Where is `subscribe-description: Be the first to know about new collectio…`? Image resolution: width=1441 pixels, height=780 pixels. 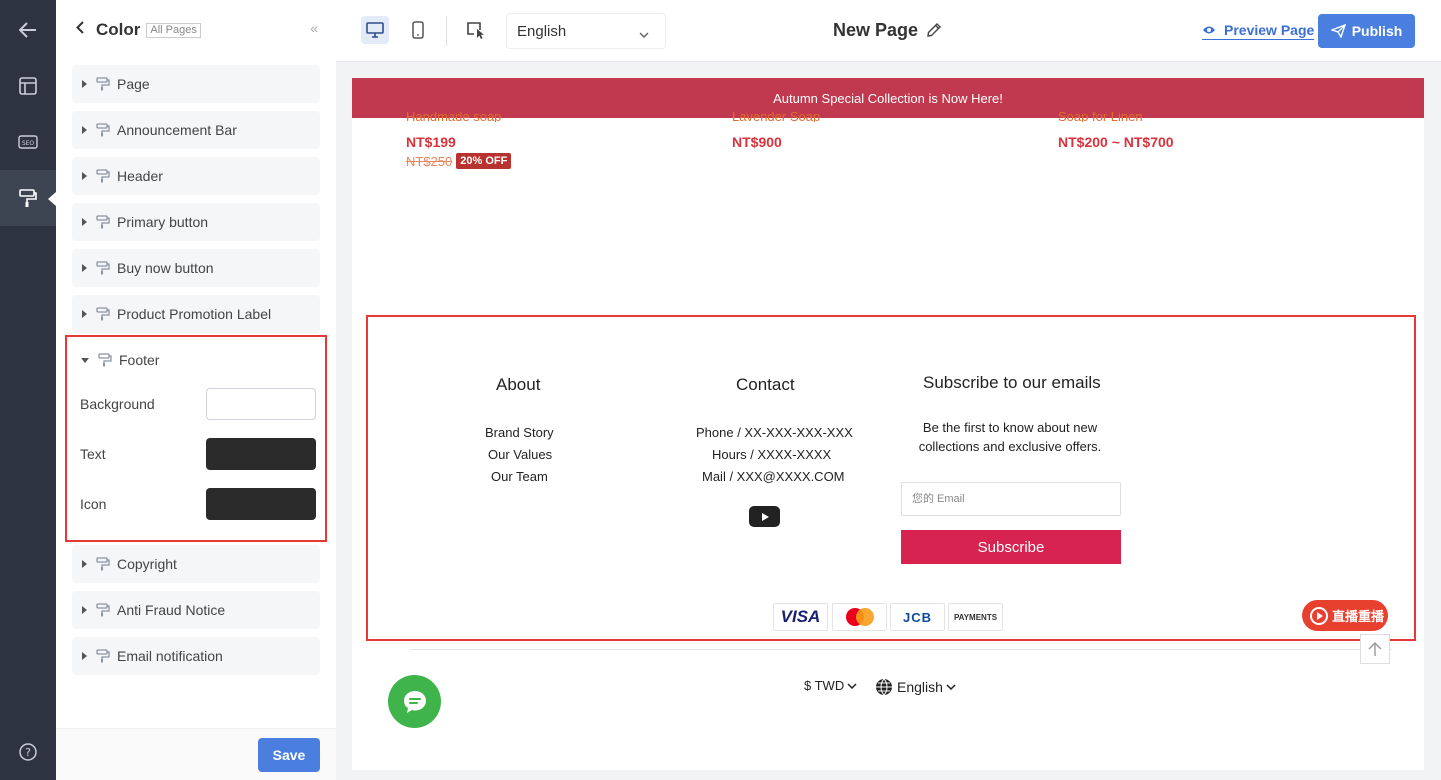 subscribe-description: Be the first to know about new collectio… is located at coordinates (1010, 437).